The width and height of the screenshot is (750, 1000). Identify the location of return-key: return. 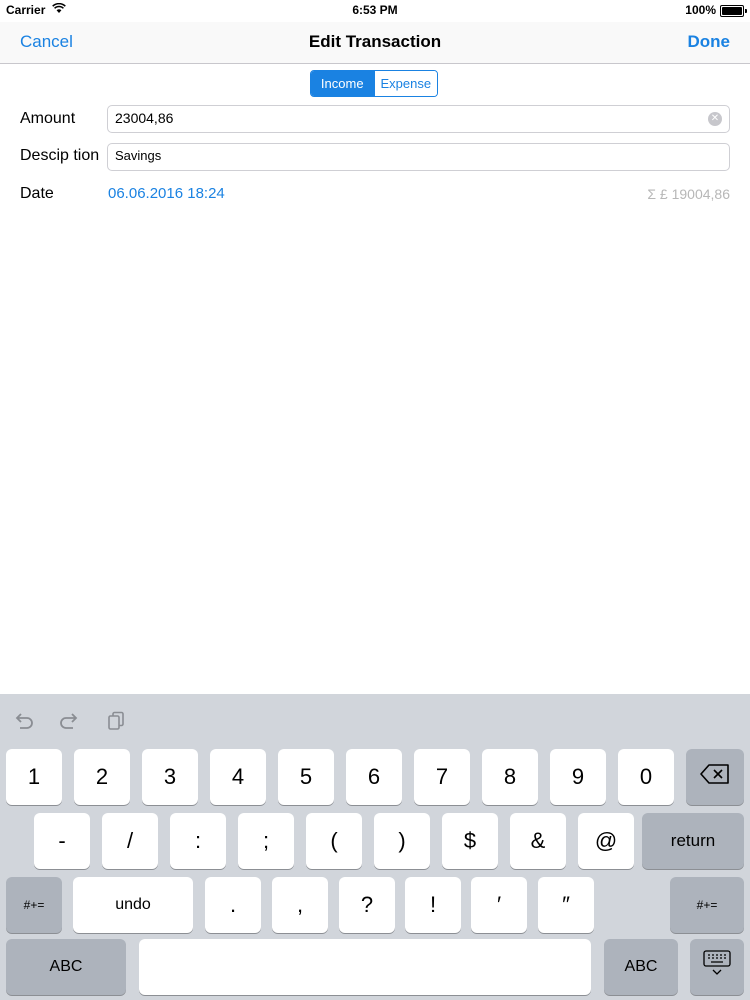
(693, 841).